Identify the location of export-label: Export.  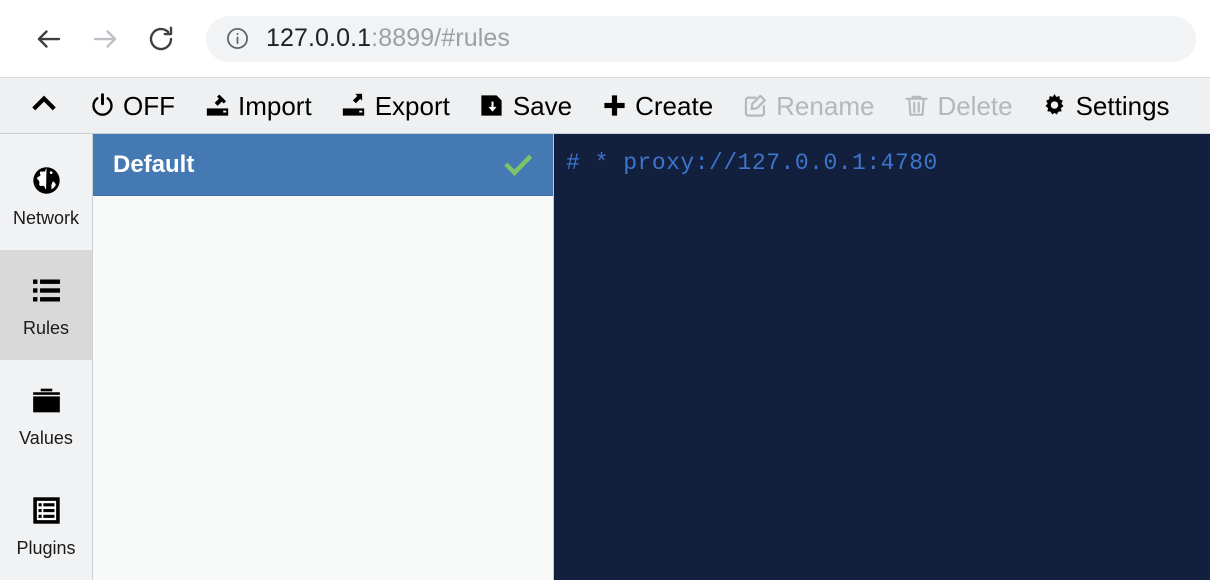
(412, 105).